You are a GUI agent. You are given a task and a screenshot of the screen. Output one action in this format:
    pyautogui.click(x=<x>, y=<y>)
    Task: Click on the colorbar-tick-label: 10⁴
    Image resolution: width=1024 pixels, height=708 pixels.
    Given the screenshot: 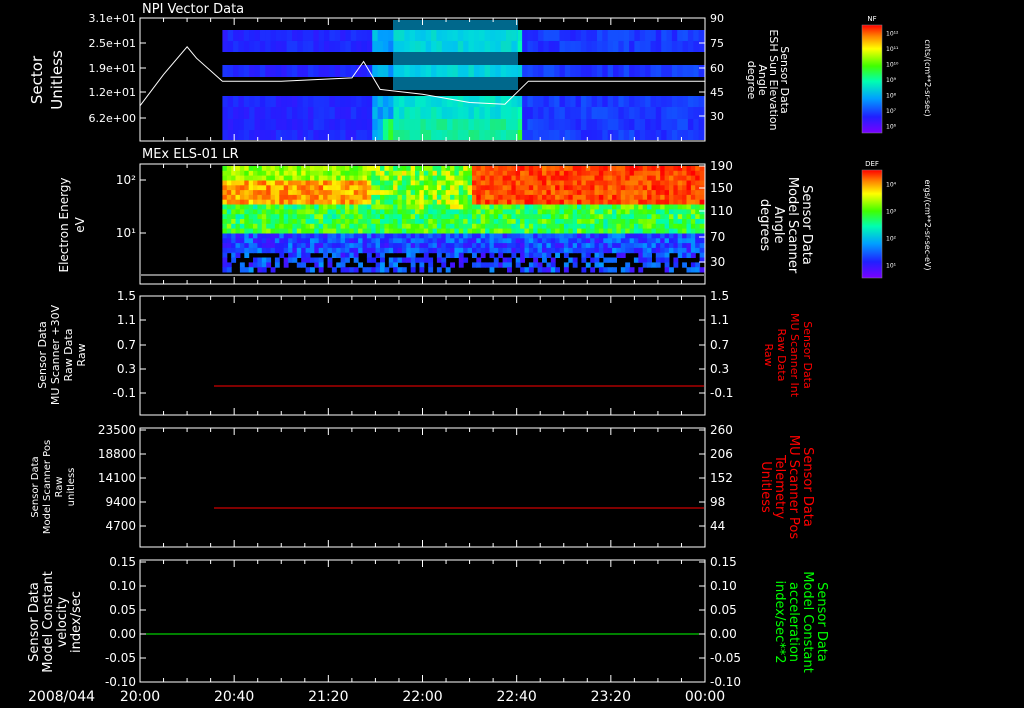 What is the action you would take?
    pyautogui.click(x=891, y=185)
    